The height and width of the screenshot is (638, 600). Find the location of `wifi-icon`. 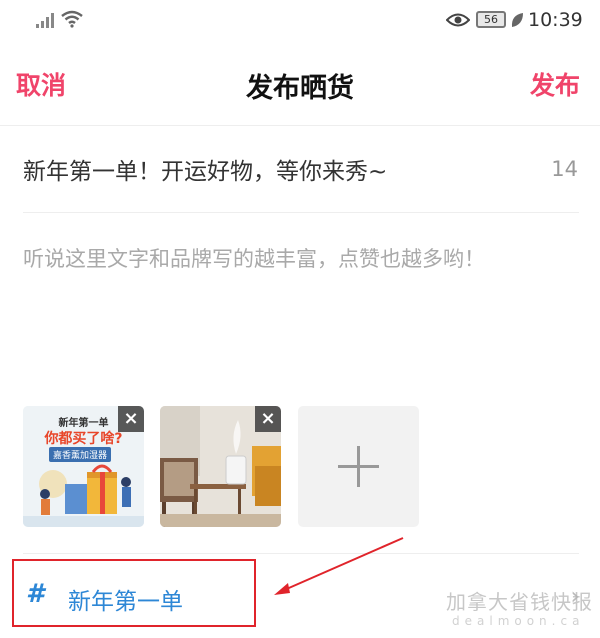

wifi-icon is located at coordinates (72, 19).